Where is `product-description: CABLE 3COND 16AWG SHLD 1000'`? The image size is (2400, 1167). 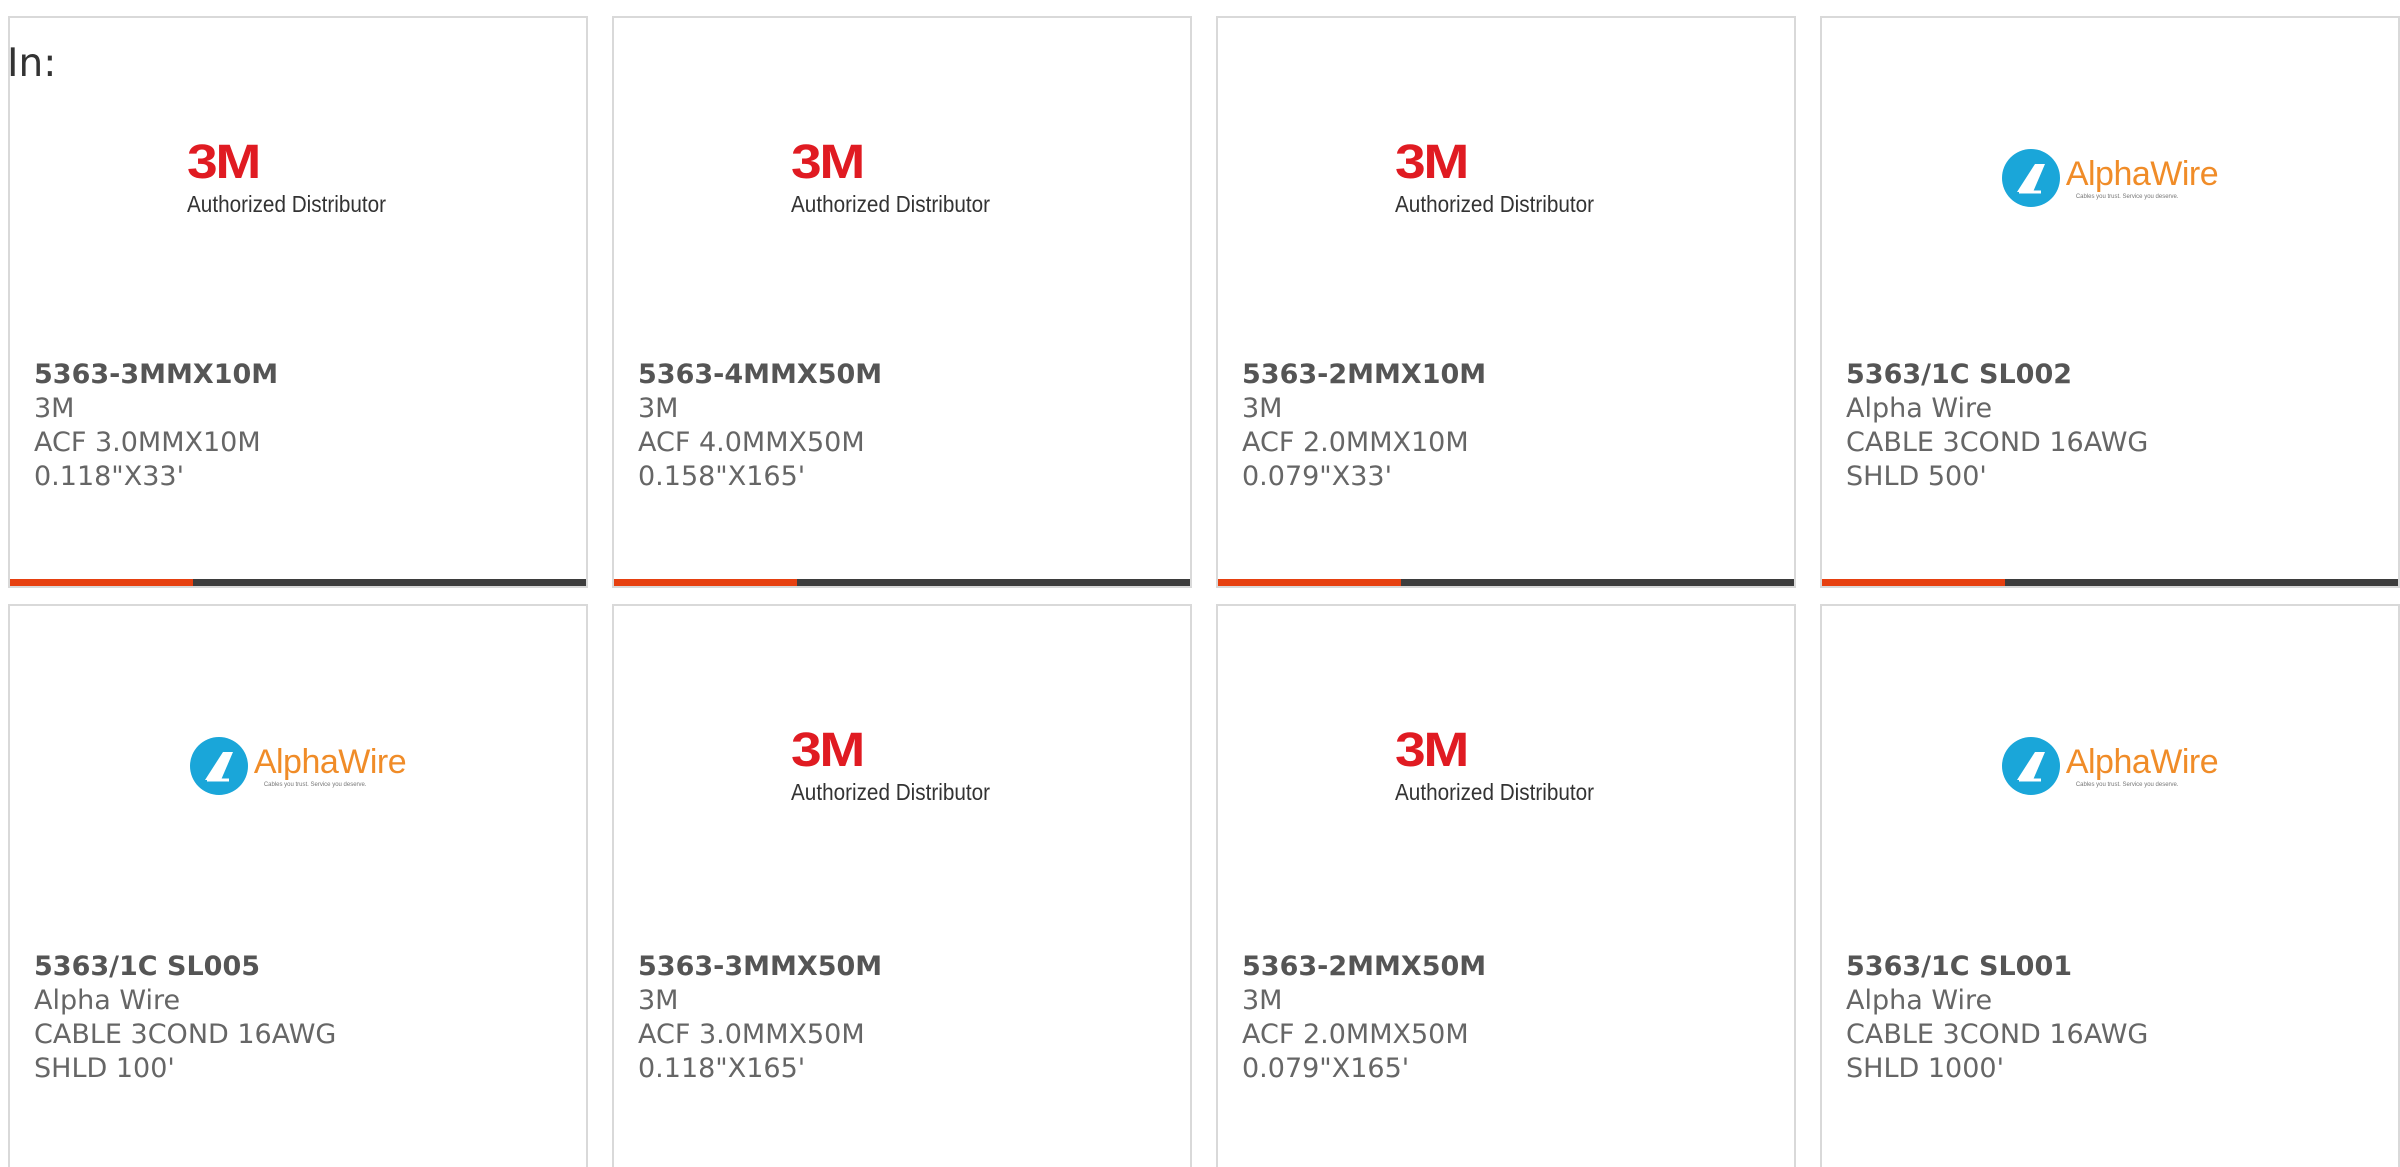
product-description: CABLE 3COND 16AWG SHLD 1000' is located at coordinates (1997, 1051).